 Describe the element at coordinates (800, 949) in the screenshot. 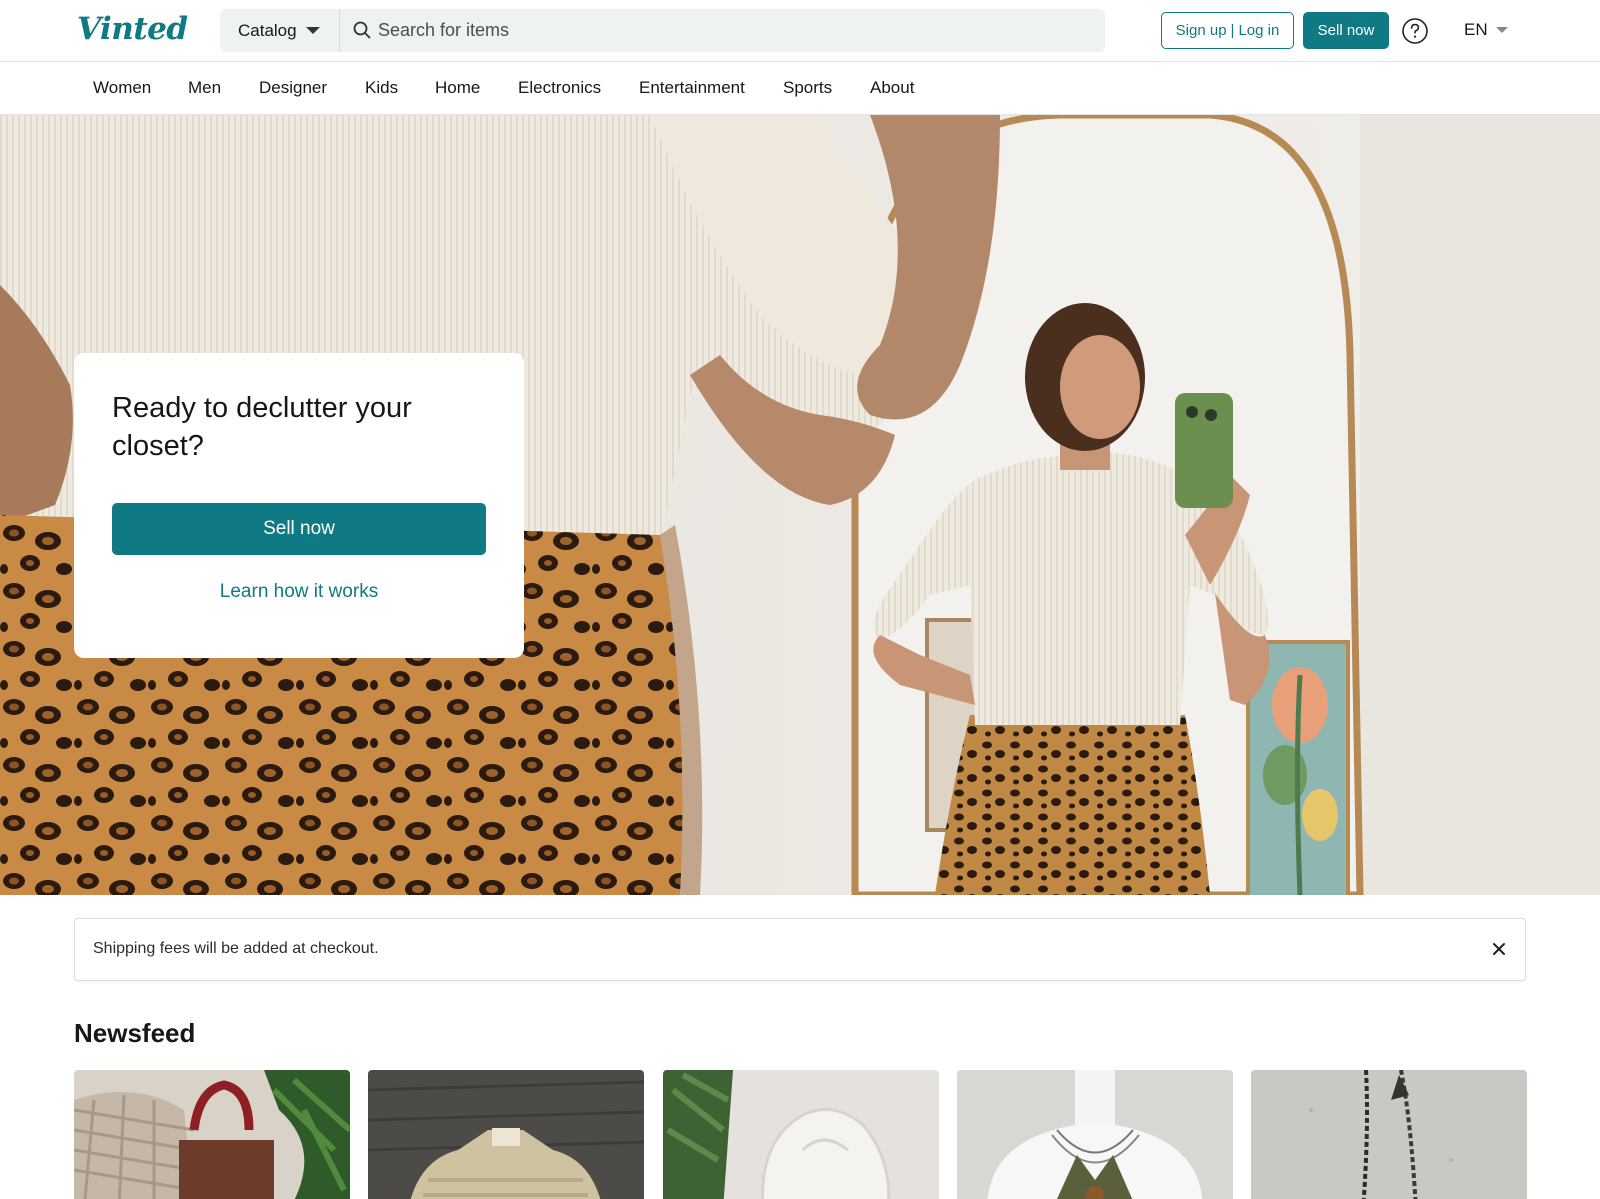

I see `shipping-notice: Shipping fees will be added at checkout.` at that location.